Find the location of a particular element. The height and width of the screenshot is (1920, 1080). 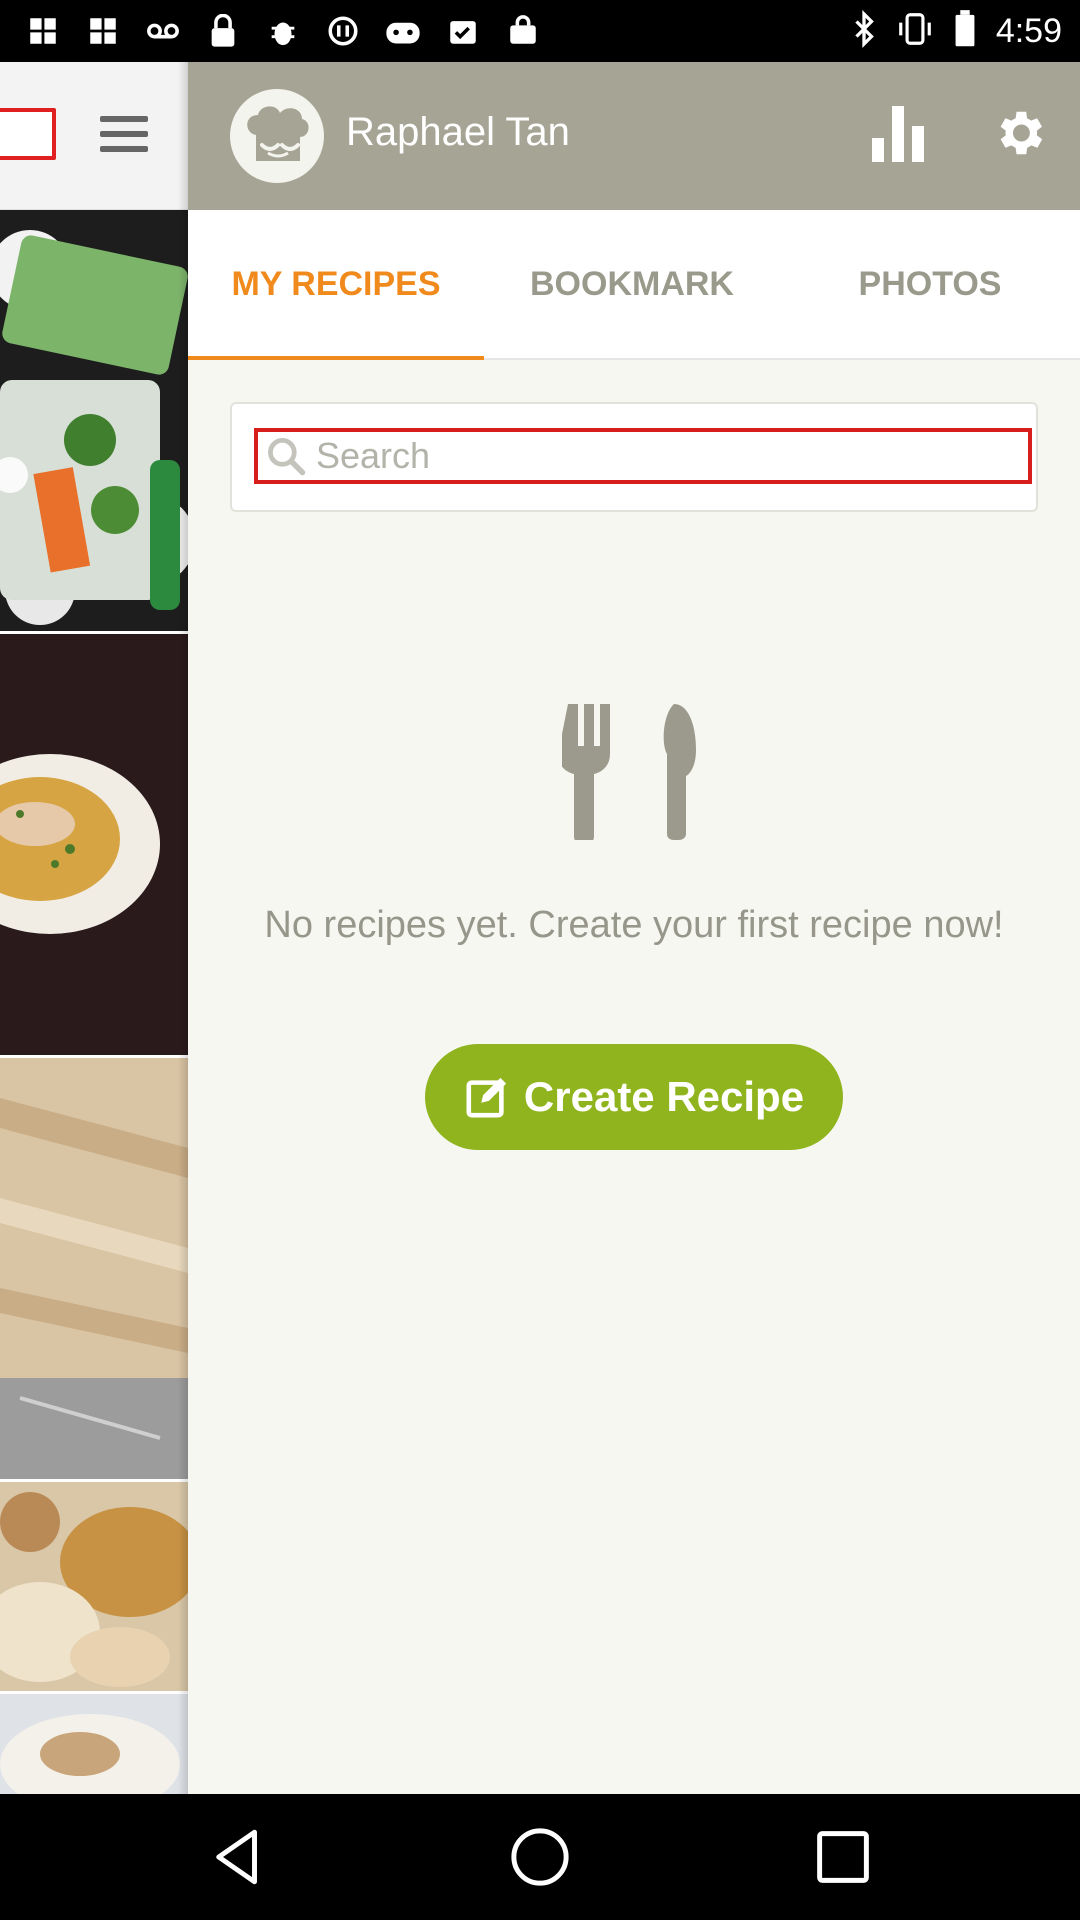

tab-label: BOOKMARK is located at coordinates (632, 283).